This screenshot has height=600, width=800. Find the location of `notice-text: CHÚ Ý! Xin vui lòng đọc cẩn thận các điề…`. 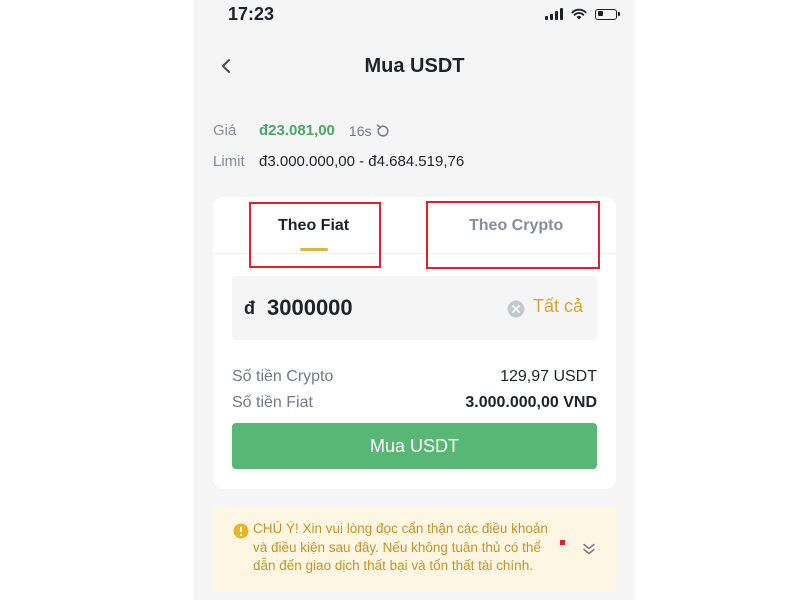

notice-text: CHÚ Ý! Xin vui lòng đọc cẩn thận các điề… is located at coordinates (400, 547).